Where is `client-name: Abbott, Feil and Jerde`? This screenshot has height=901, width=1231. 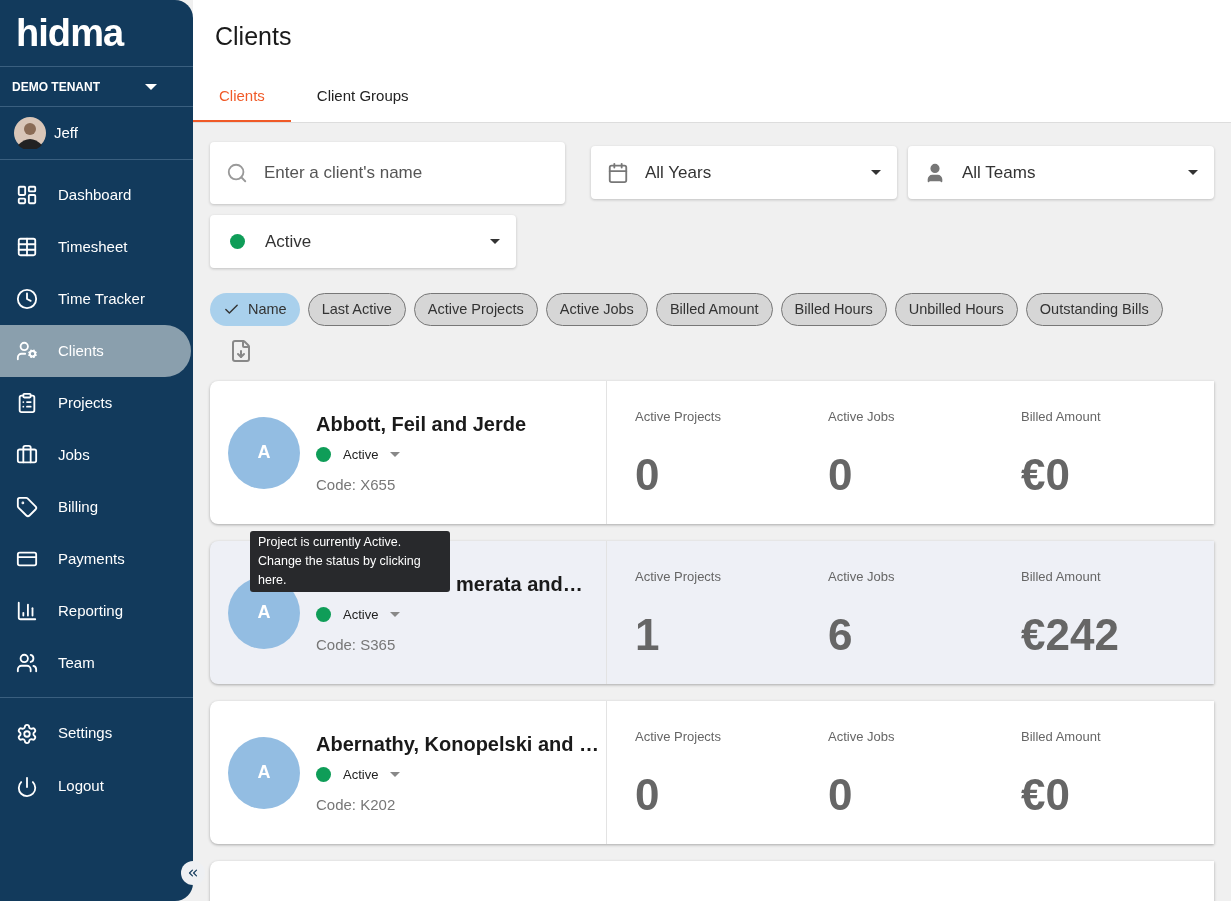
client-name: Abbott, Feil and Jerde is located at coordinates (421, 424).